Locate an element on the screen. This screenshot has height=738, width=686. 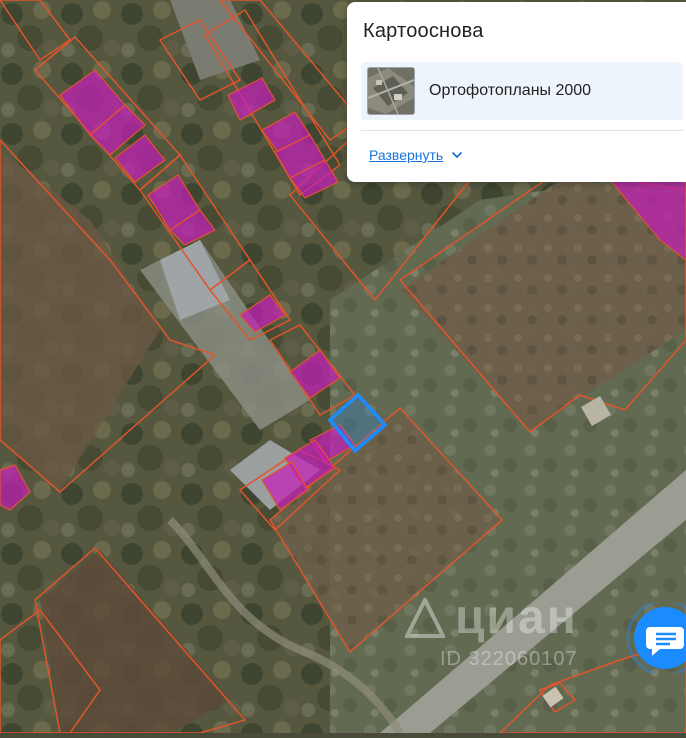
expand-link: Развернуть is located at coordinates (416, 155).